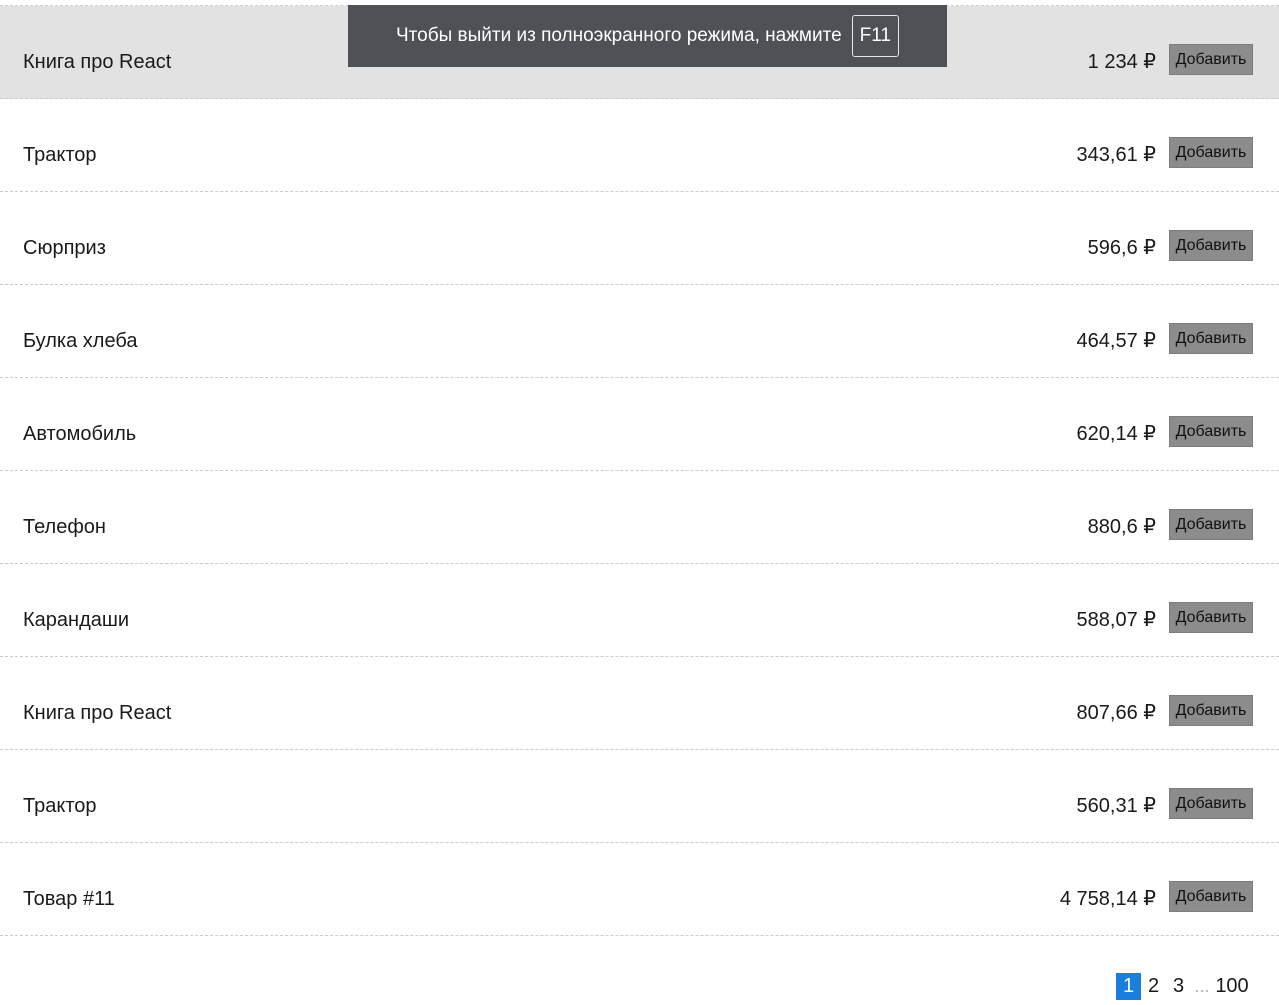 This screenshot has height=1005, width=1279. Describe the element at coordinates (1107, 899) in the screenshot. I see `product-price: 4 758,14 ₽` at that location.